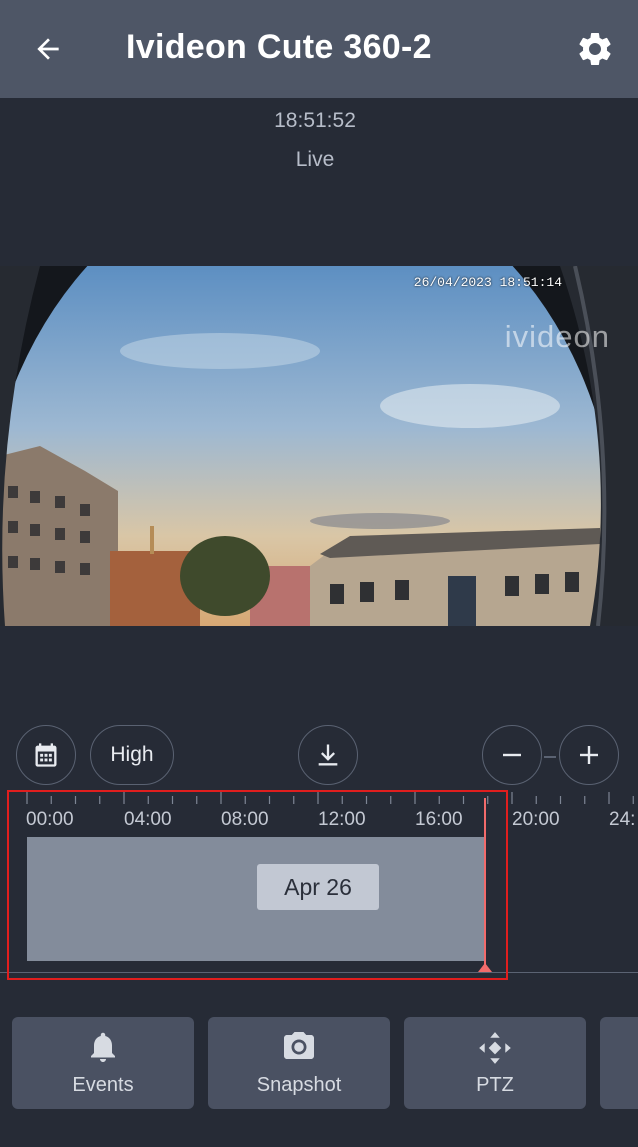 The height and width of the screenshot is (1147, 638). I want to click on ptz-button: PTZ, so click(495, 1063).